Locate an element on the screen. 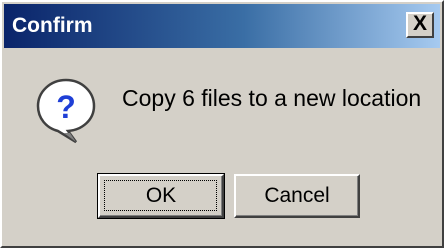  focus-rectangle is located at coordinates (160, 195).